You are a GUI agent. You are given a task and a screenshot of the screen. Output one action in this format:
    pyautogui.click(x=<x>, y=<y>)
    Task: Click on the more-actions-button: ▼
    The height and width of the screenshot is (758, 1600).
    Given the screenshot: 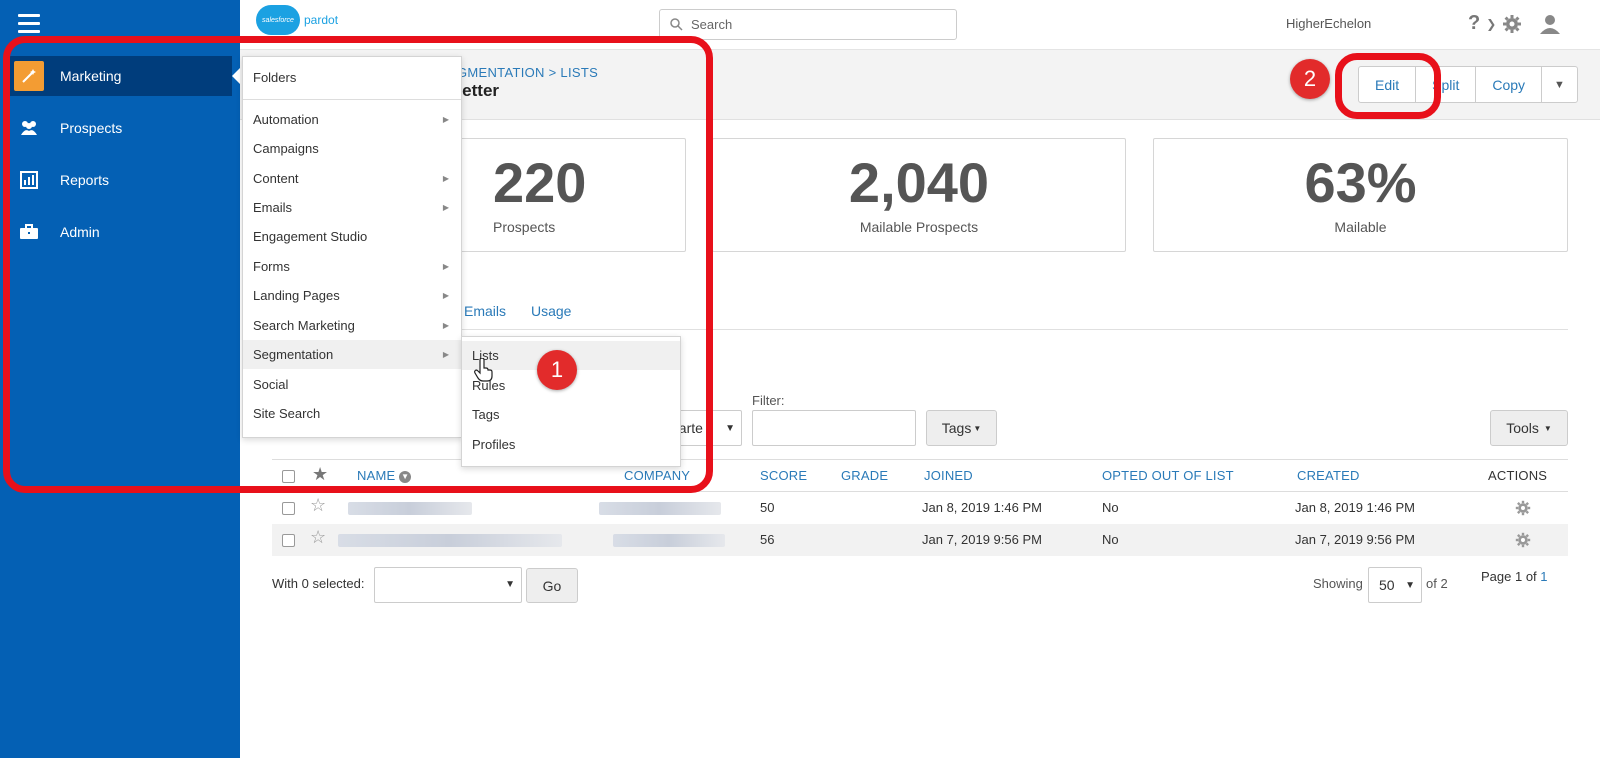 What is the action you would take?
    pyautogui.click(x=1559, y=84)
    